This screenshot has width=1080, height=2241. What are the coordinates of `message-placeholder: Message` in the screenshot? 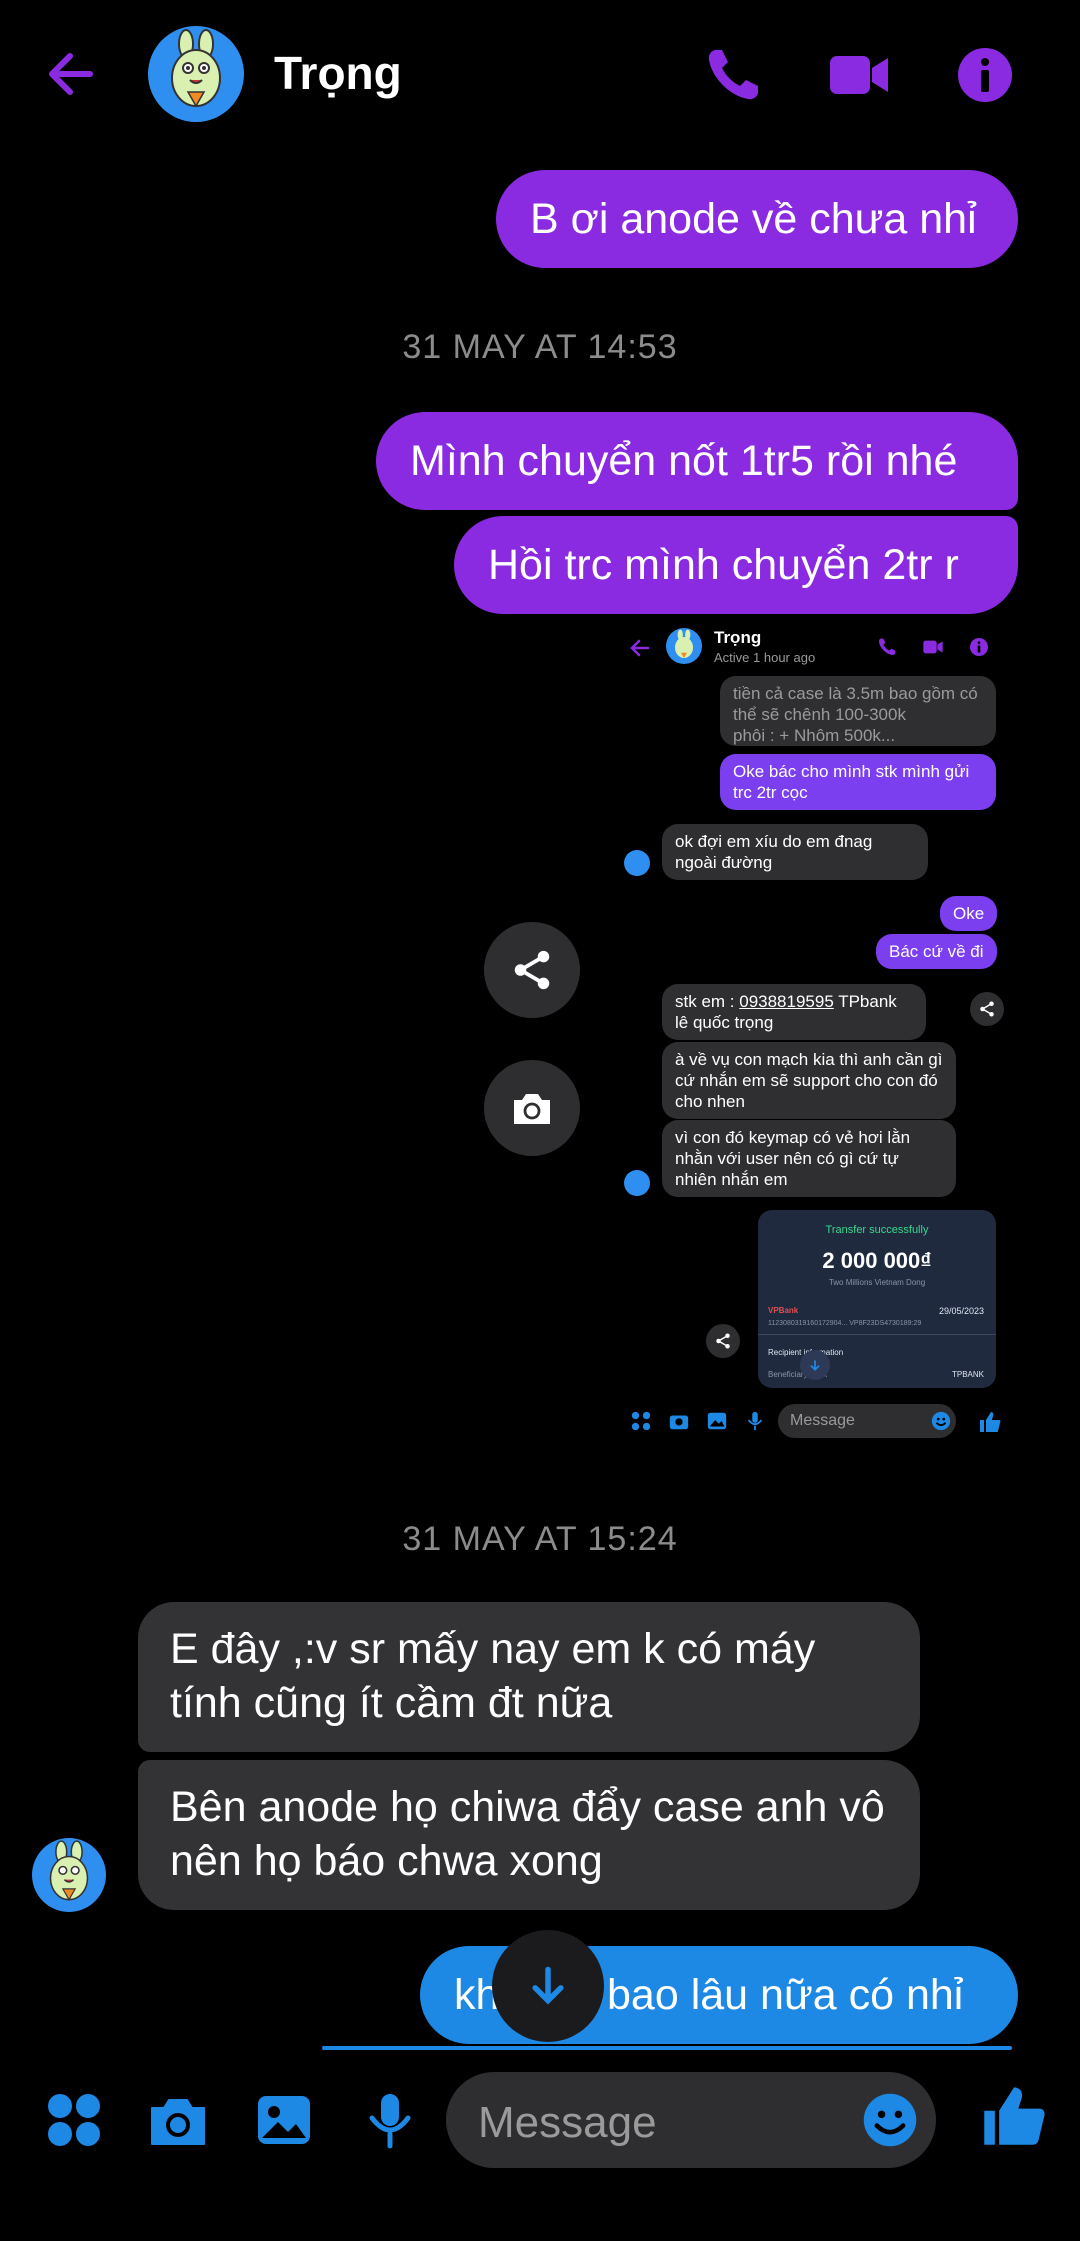 It's located at (567, 2122).